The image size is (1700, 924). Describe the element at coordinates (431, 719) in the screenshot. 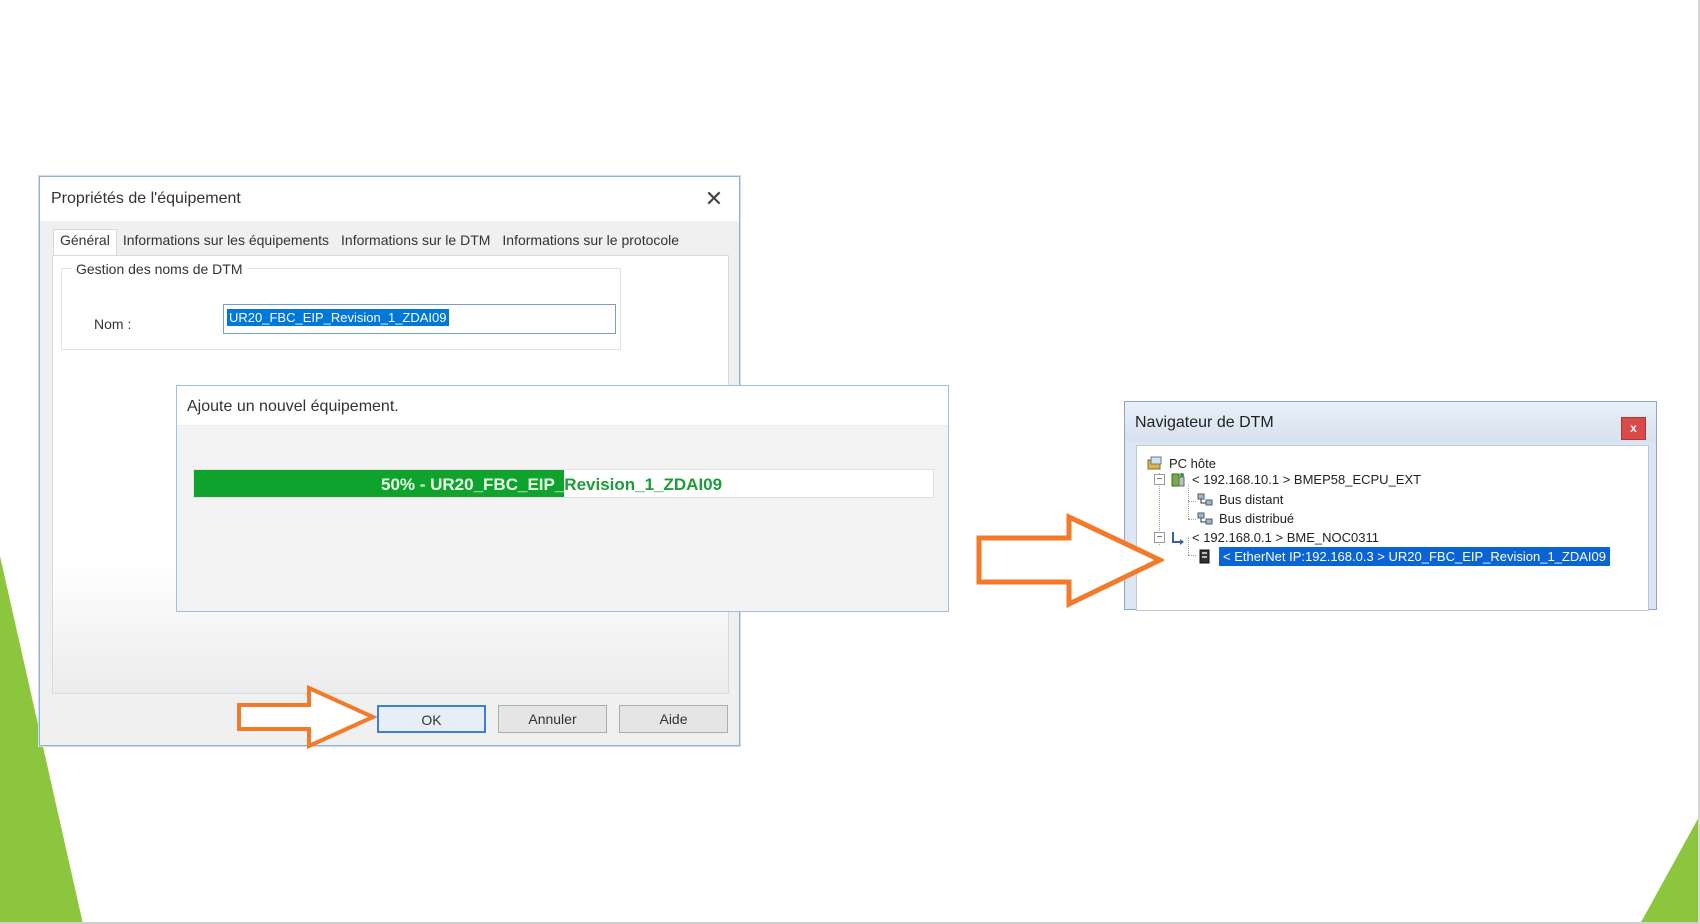

I see `ok-button: OK` at that location.